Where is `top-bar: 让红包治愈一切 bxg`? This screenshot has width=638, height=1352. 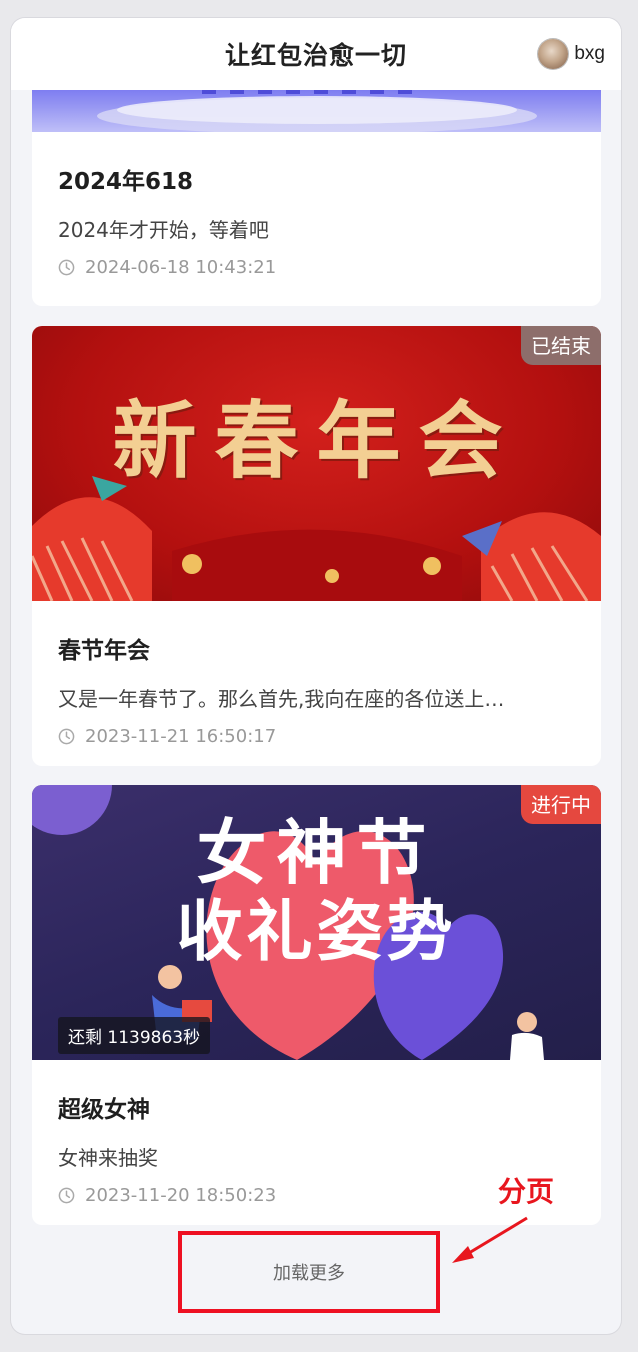 top-bar: 让红包治愈一切 bxg is located at coordinates (316, 54).